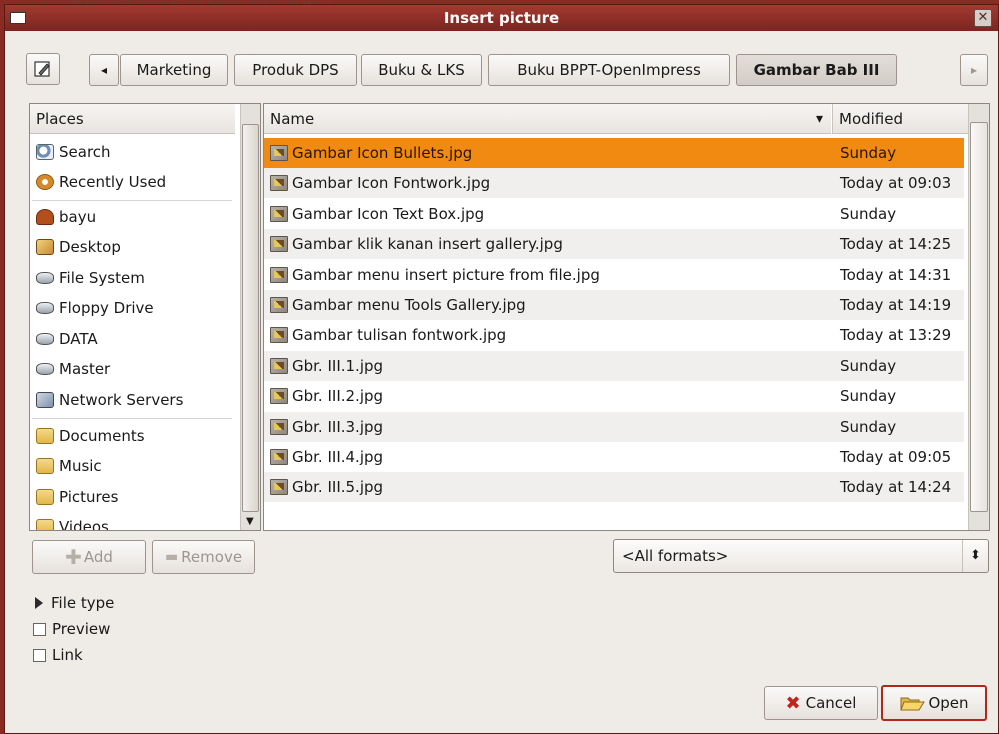 The width and height of the screenshot is (999, 734). What do you see at coordinates (132, 466) in the screenshot?
I see `places-item-music: Music` at bounding box center [132, 466].